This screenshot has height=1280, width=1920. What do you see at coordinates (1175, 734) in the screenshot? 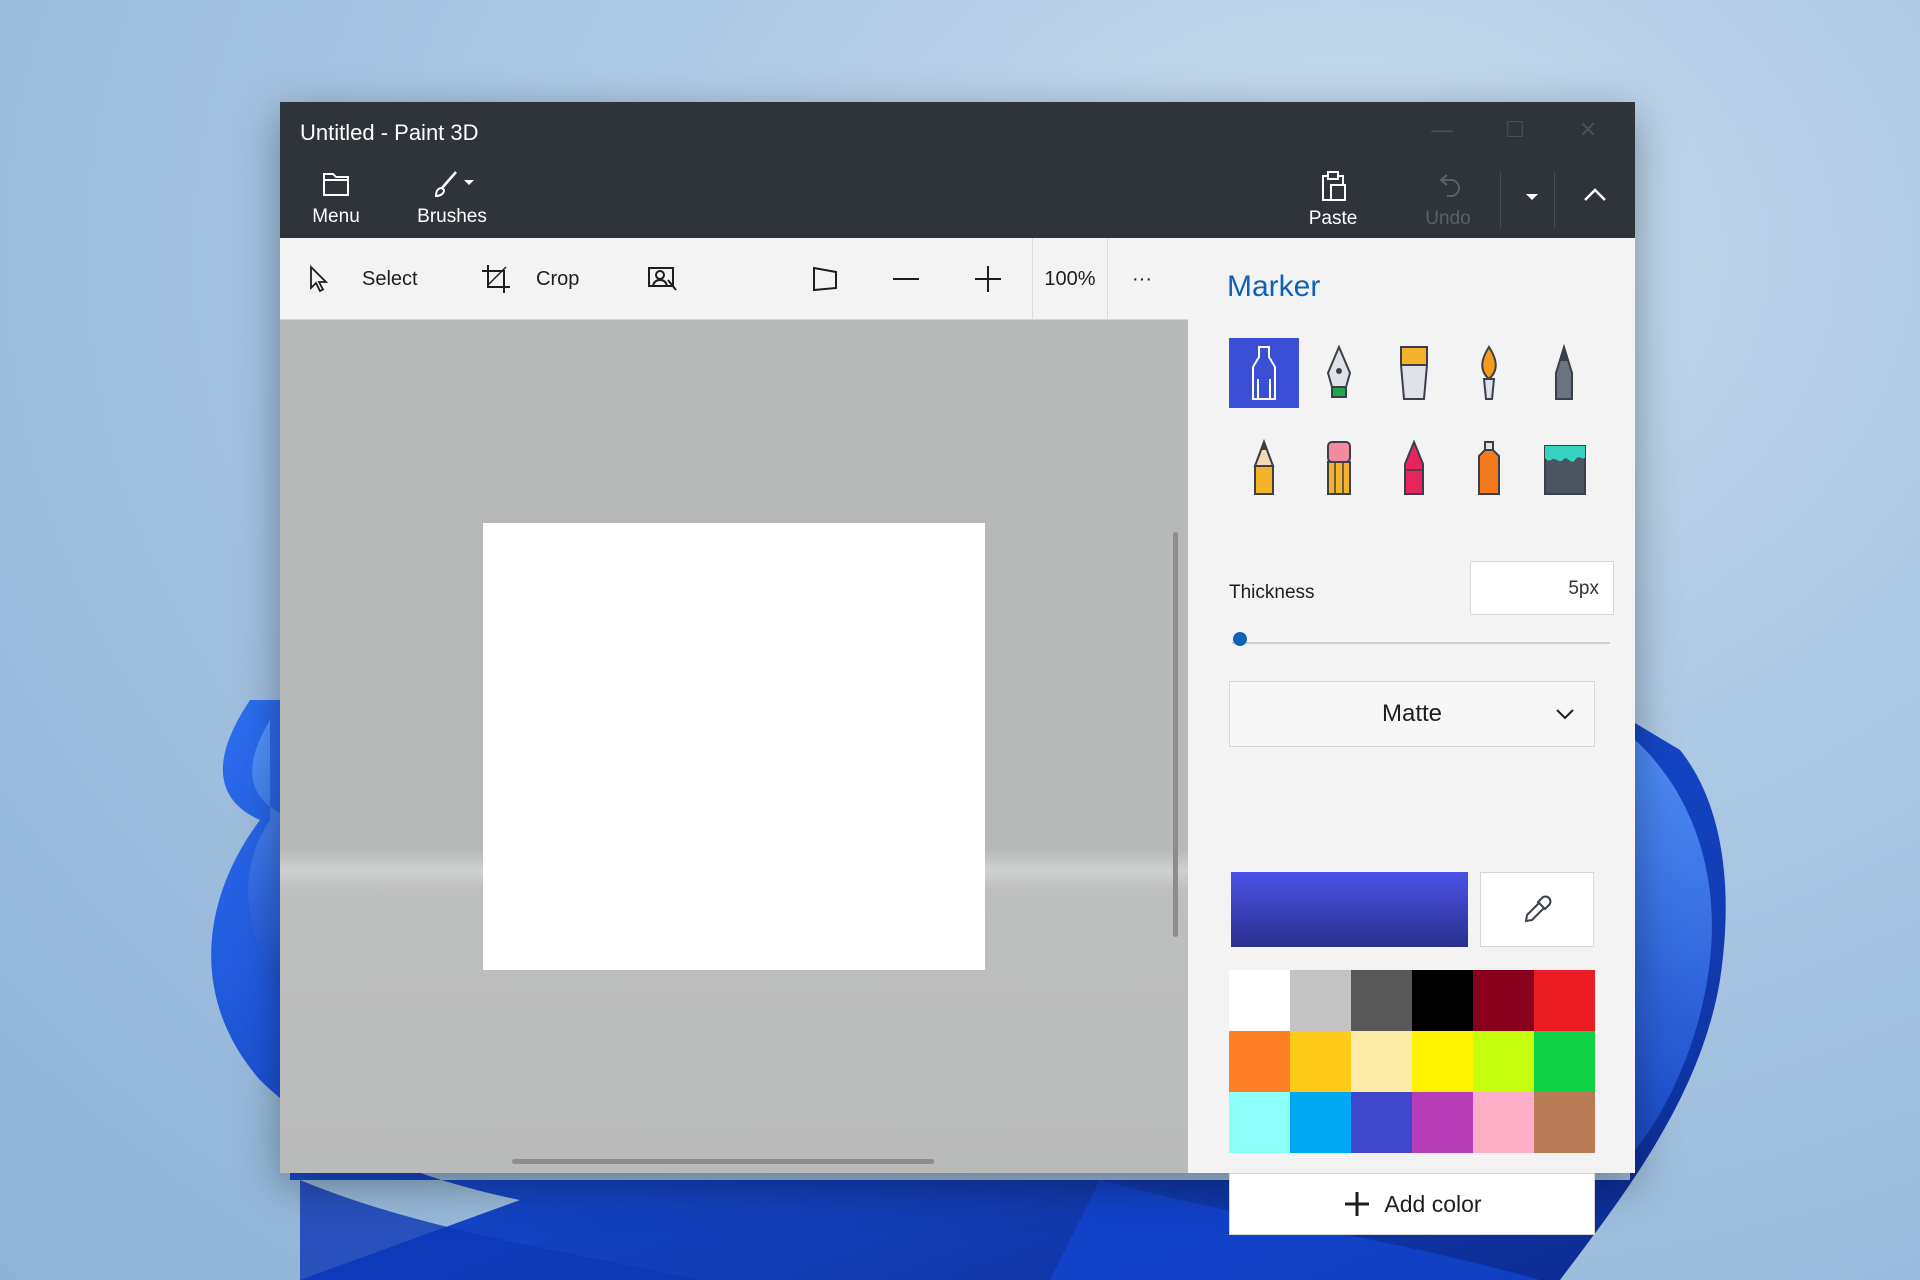
I see `vertical-scrollbar` at bounding box center [1175, 734].